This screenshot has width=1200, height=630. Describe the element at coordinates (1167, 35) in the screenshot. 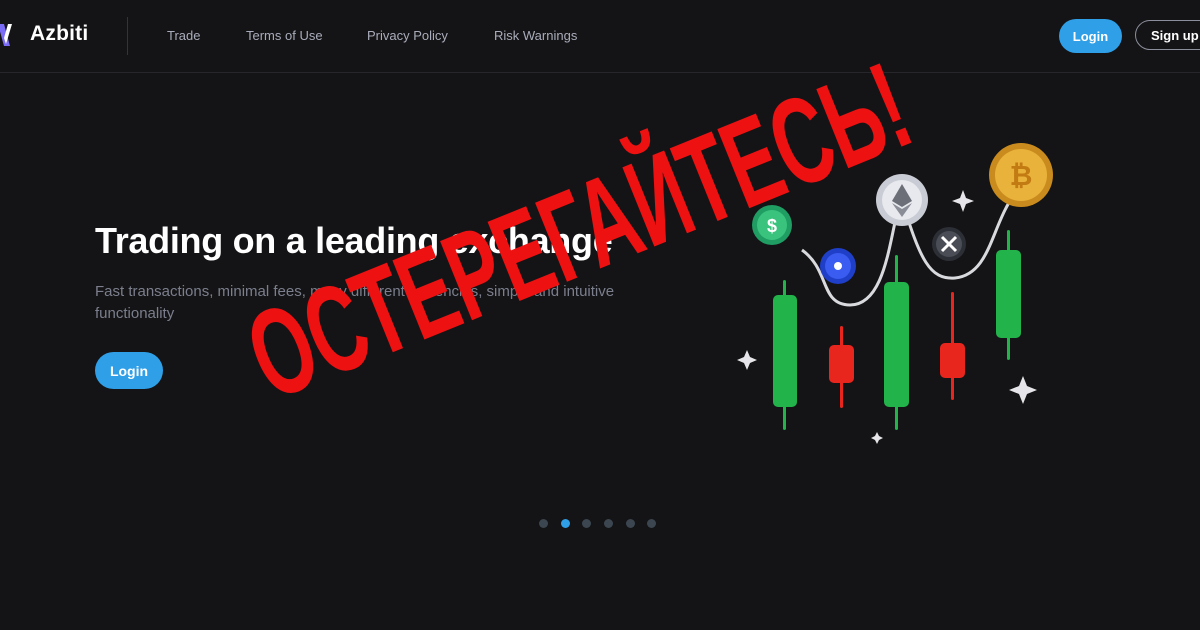

I see `signup-button: Sign up` at that location.